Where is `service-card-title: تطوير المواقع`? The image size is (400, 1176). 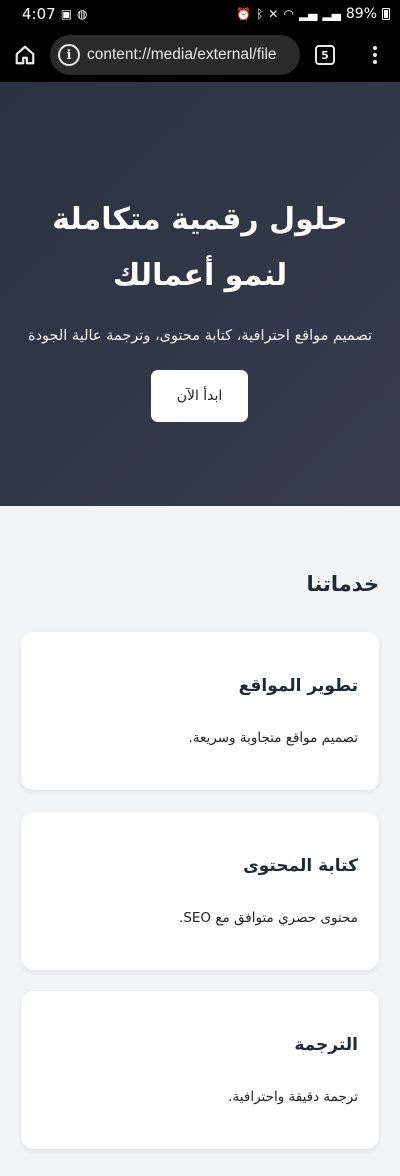 service-card-title: تطوير المواقع is located at coordinates (298, 686).